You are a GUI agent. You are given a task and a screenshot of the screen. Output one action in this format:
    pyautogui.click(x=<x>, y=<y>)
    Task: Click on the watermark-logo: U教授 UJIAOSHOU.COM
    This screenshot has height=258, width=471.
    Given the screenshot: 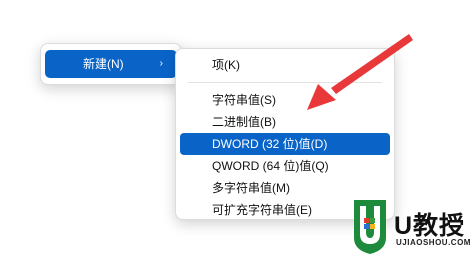 What is the action you would take?
    pyautogui.click(x=410, y=227)
    